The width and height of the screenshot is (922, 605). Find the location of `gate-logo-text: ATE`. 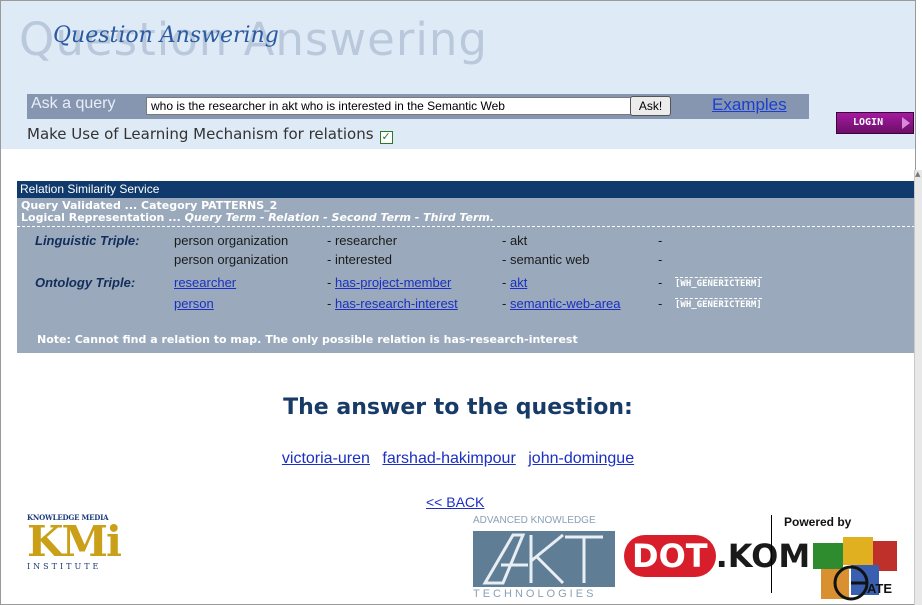

gate-logo-text: ATE is located at coordinates (880, 588).